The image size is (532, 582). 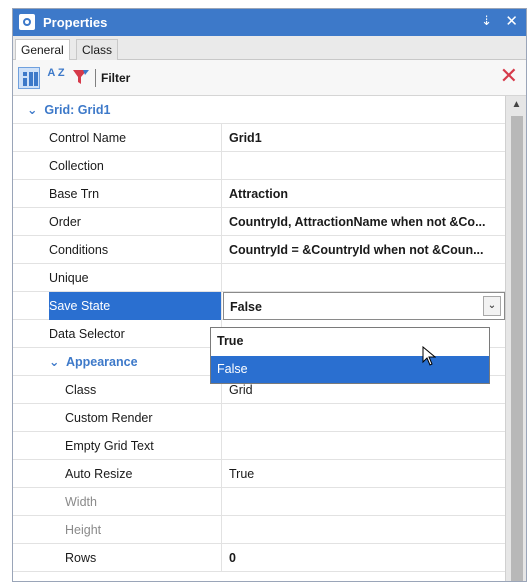 What do you see at coordinates (135, 194) in the screenshot?
I see `property-name: Base Trn` at bounding box center [135, 194].